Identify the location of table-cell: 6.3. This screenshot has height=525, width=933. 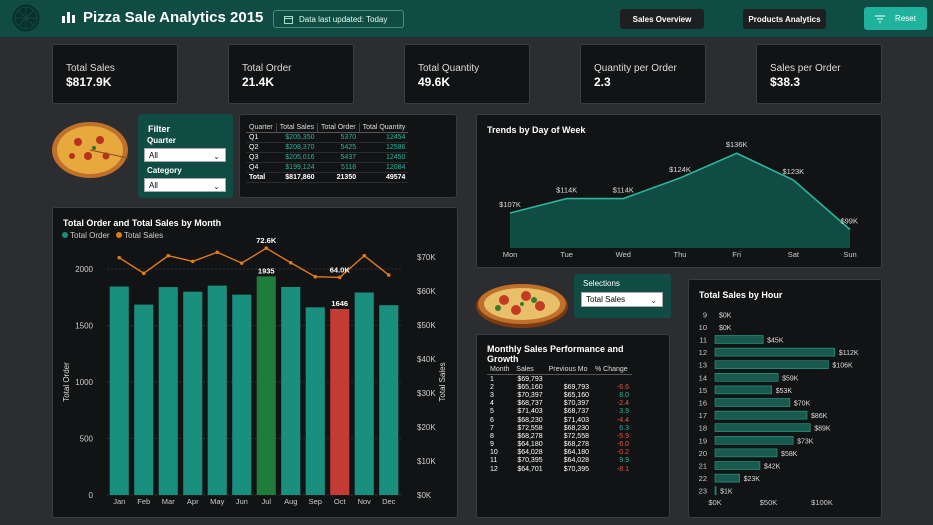
(624, 428).